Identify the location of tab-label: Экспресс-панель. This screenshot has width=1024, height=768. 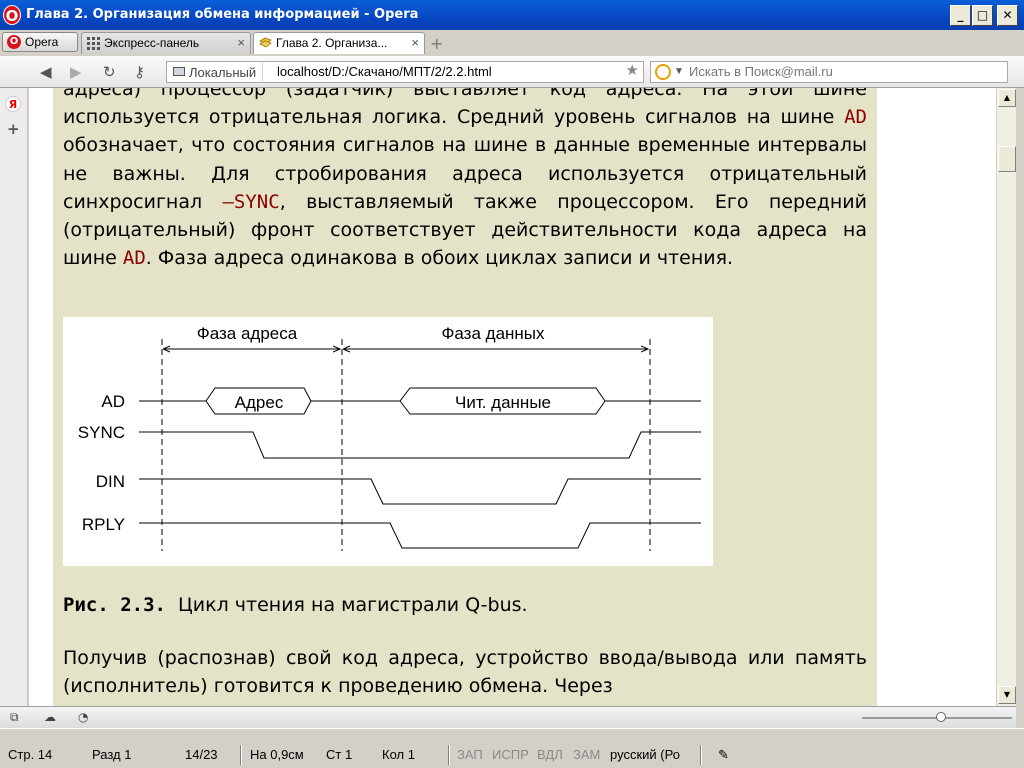
(152, 43).